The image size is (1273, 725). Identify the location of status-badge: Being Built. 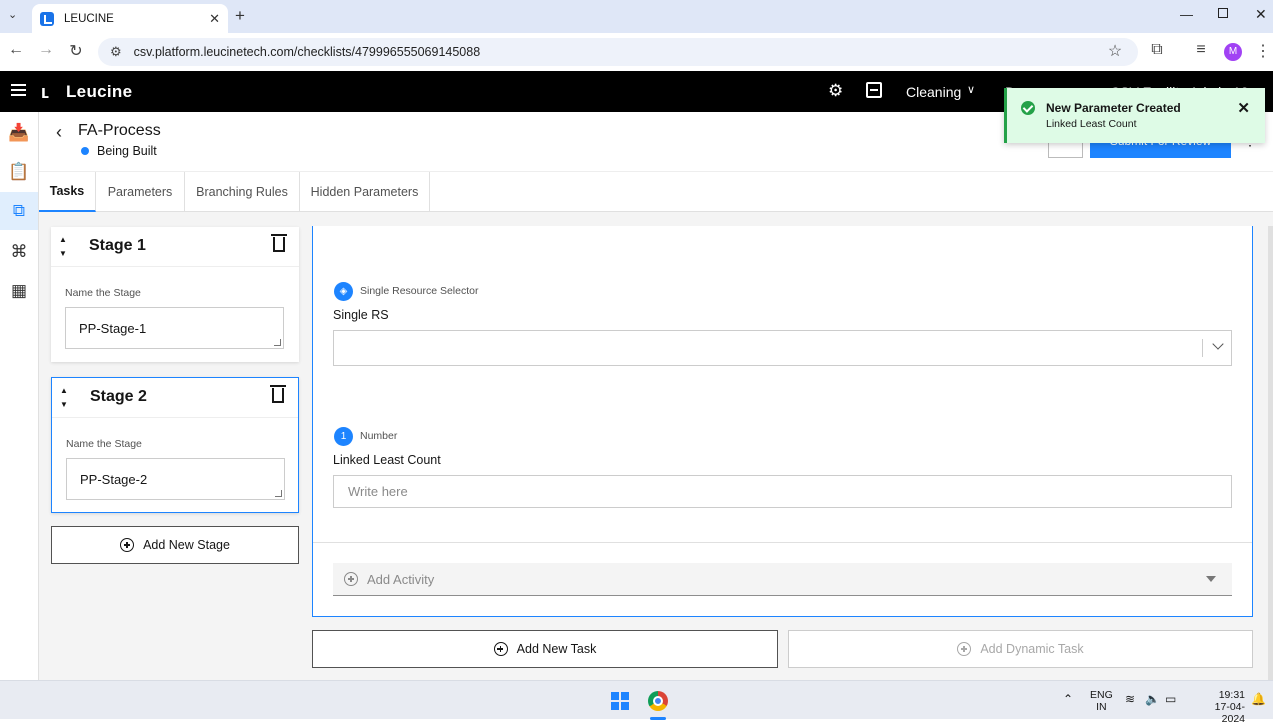
(127, 151).